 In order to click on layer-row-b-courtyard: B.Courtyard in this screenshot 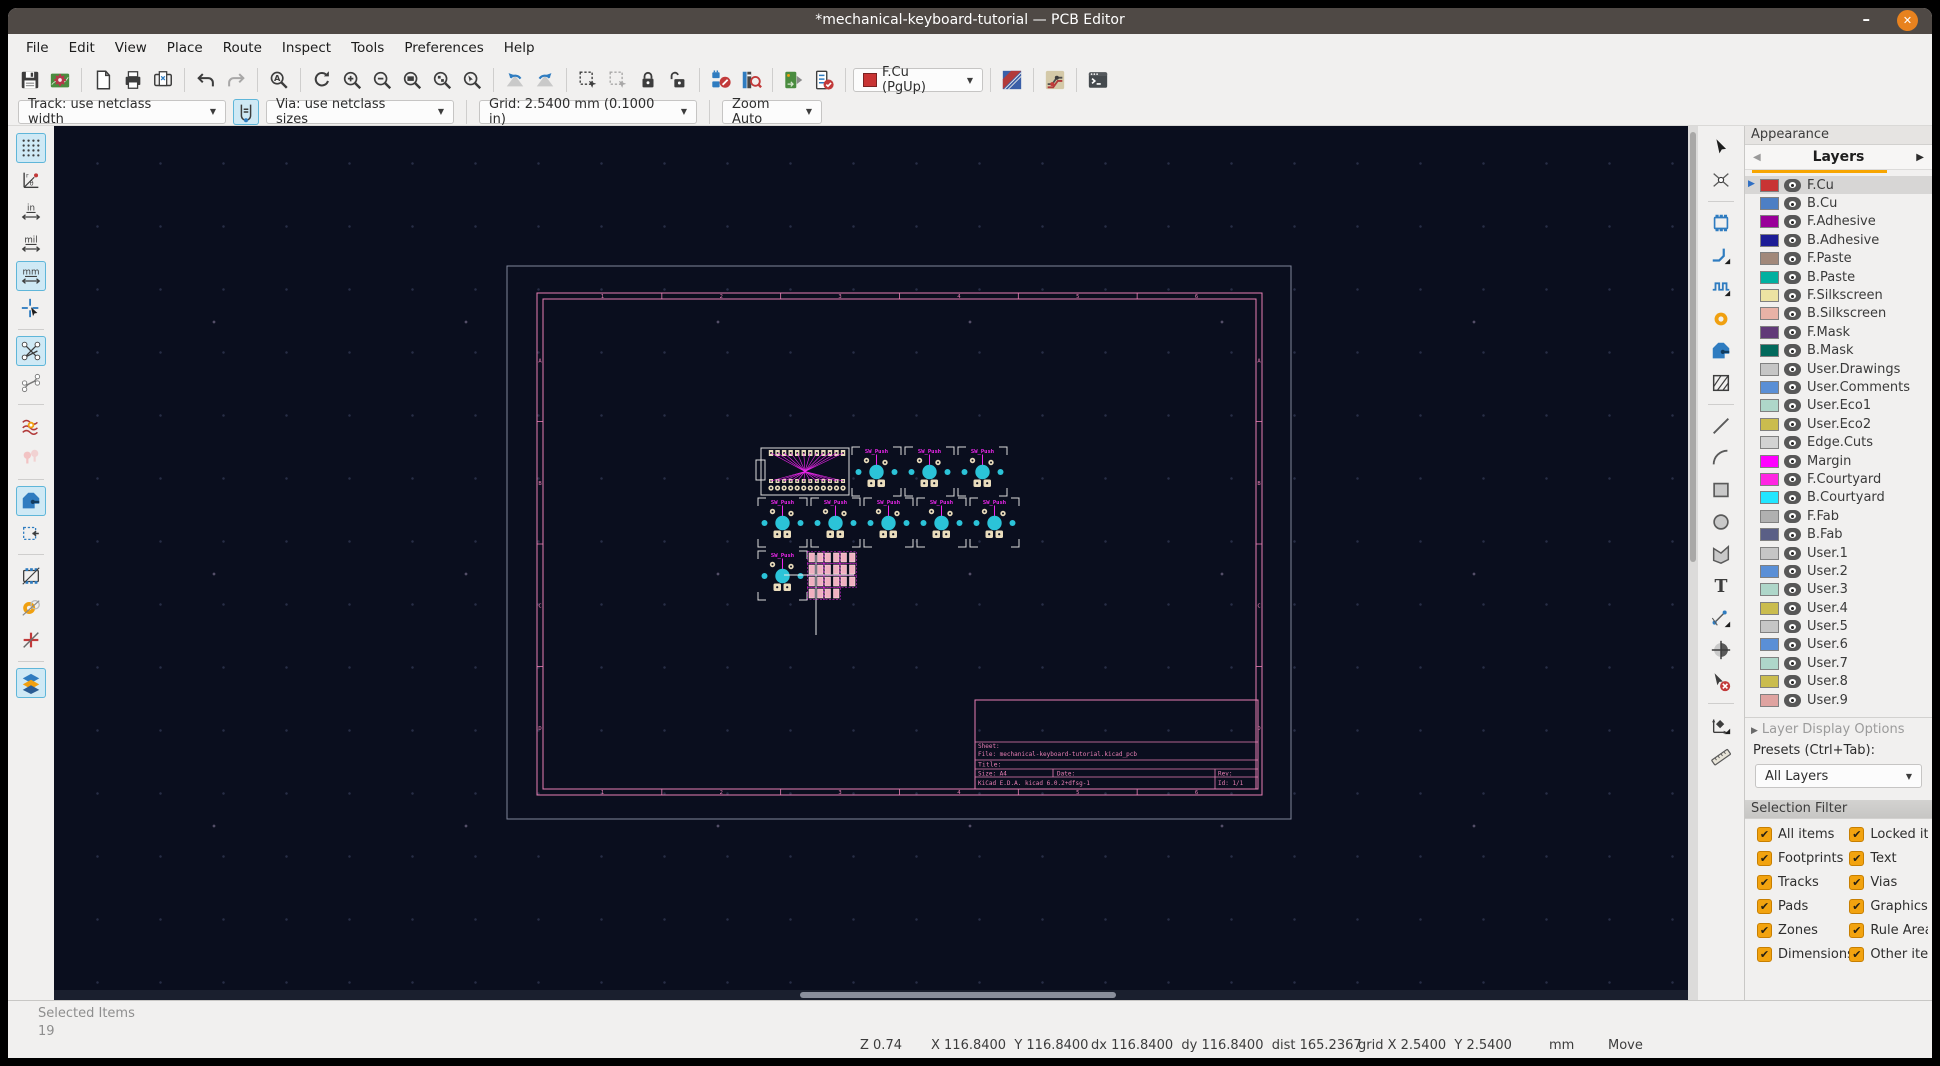, I will do `click(1838, 498)`.